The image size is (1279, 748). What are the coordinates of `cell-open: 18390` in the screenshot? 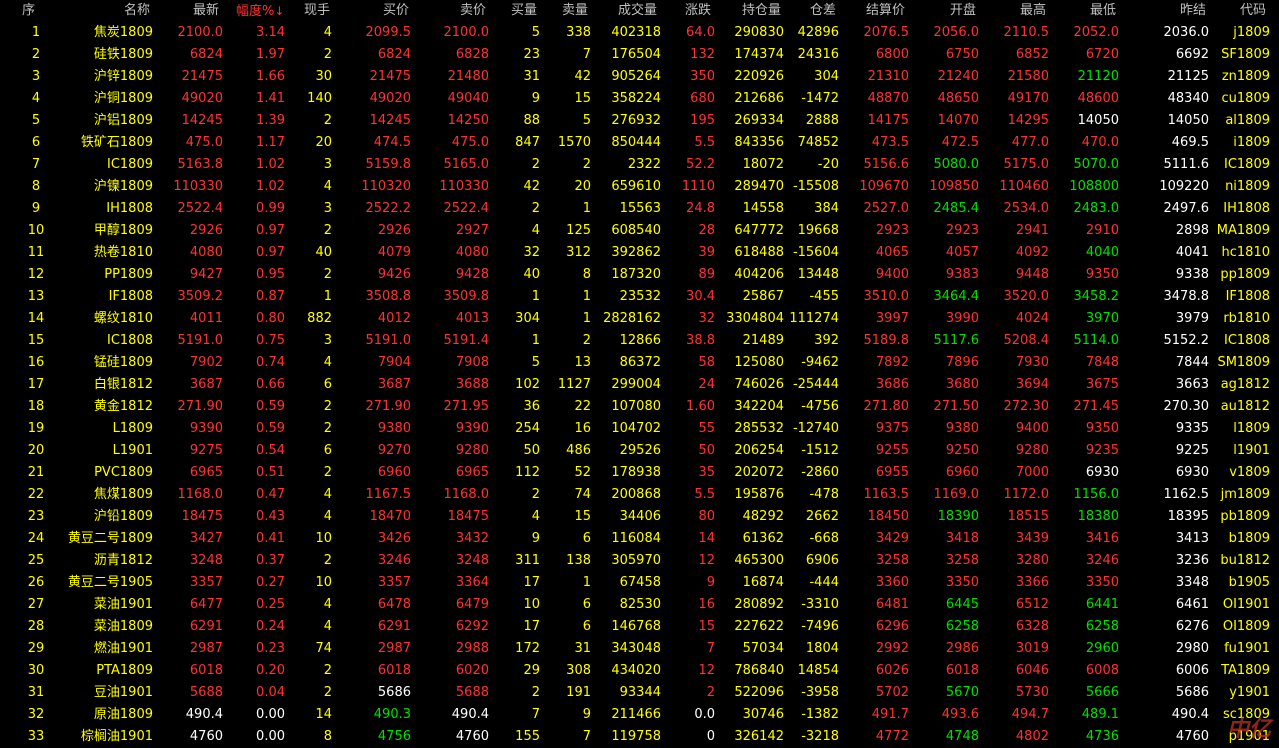 It's located at (958, 516).